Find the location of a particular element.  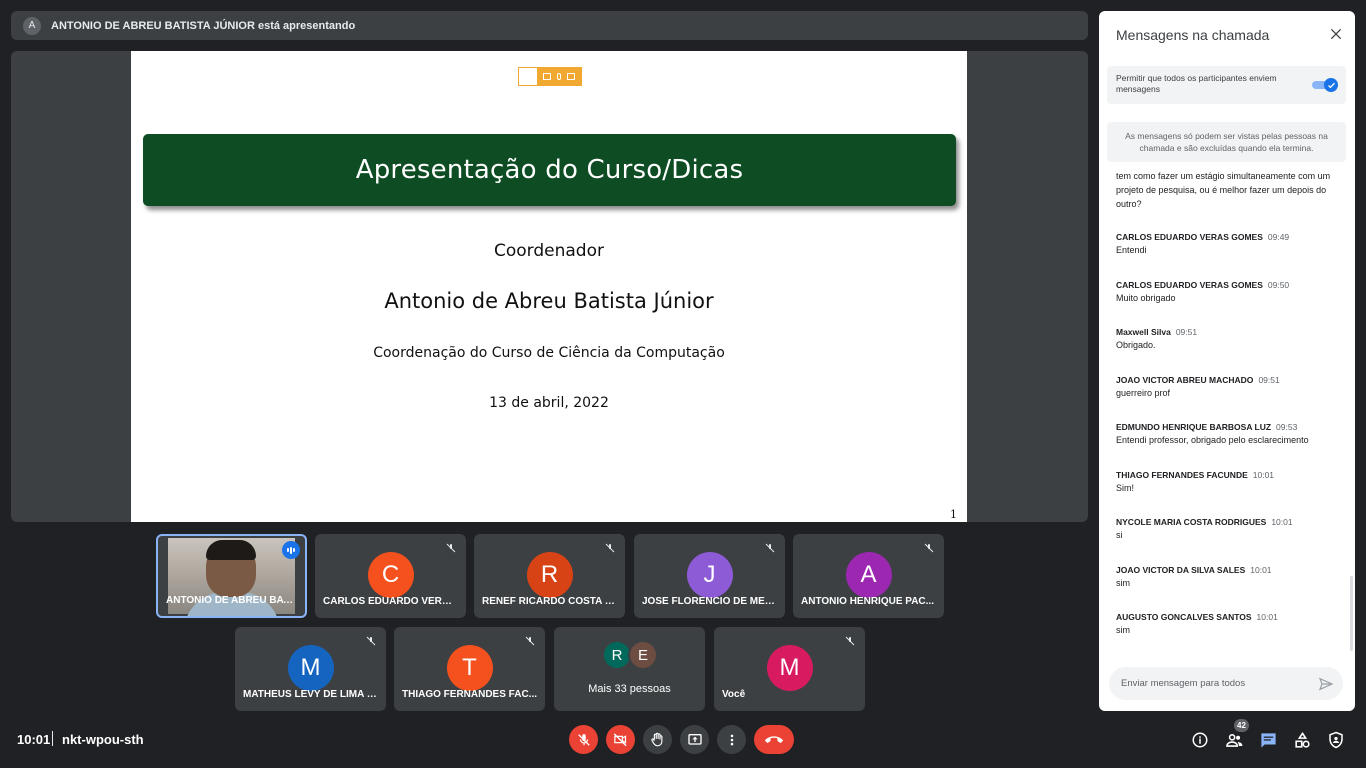

slide-presenter-name: Antonio de Abreu Batista Júnior is located at coordinates (549, 301).